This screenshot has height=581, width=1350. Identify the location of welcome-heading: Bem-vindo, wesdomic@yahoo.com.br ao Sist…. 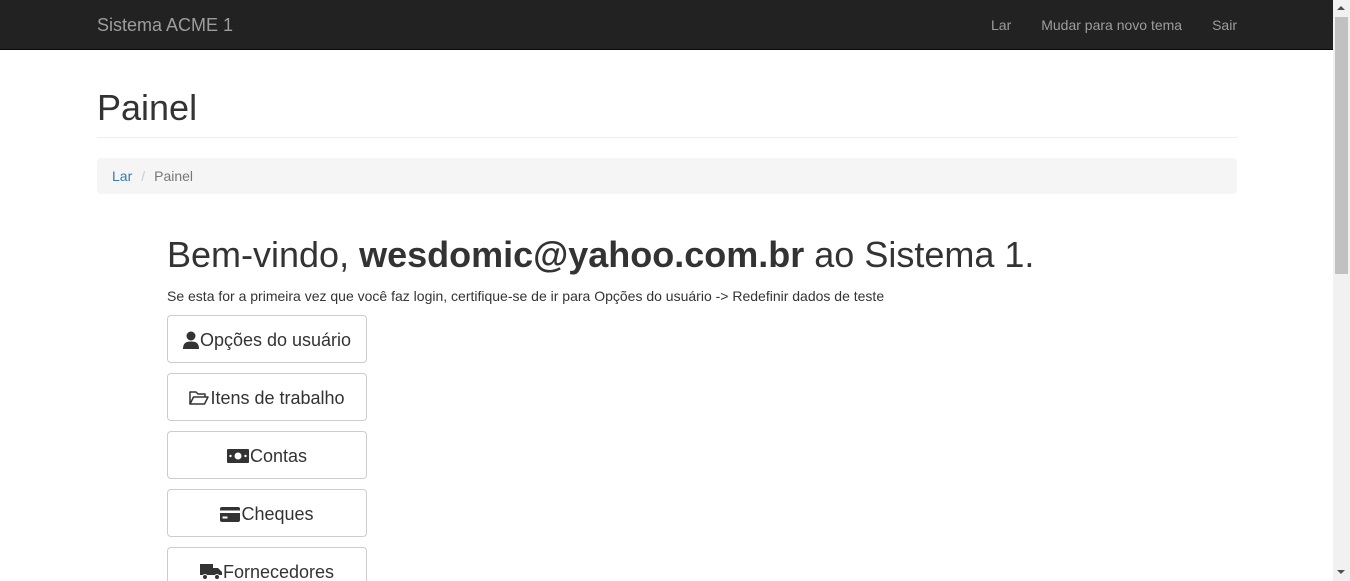
(667, 255).